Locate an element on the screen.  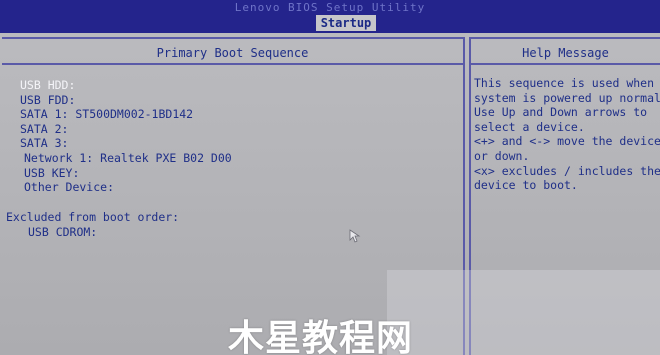
mouse-cursor-icon is located at coordinates (355, 236).